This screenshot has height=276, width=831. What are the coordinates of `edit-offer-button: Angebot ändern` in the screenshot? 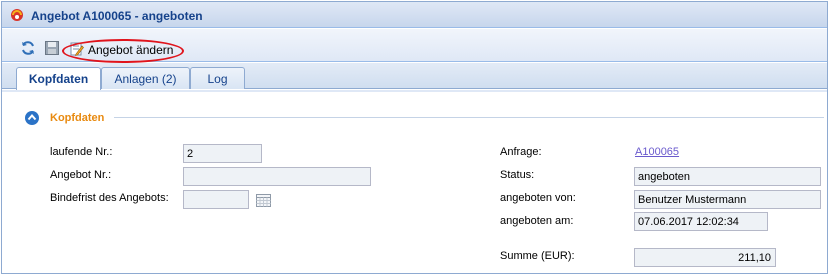 It's located at (121, 50).